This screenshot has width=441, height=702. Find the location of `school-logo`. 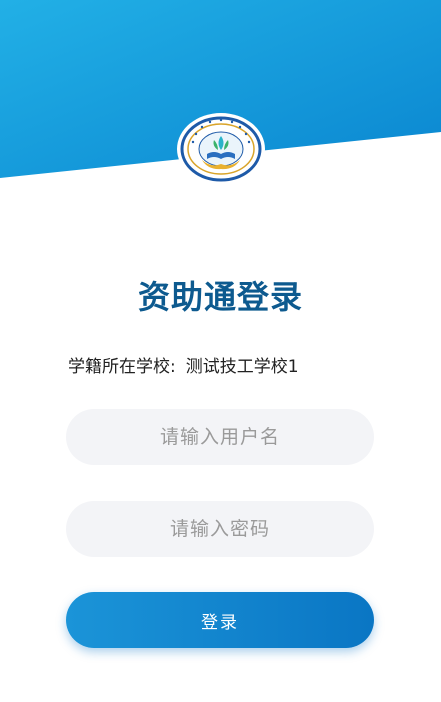

school-logo is located at coordinates (221, 149).